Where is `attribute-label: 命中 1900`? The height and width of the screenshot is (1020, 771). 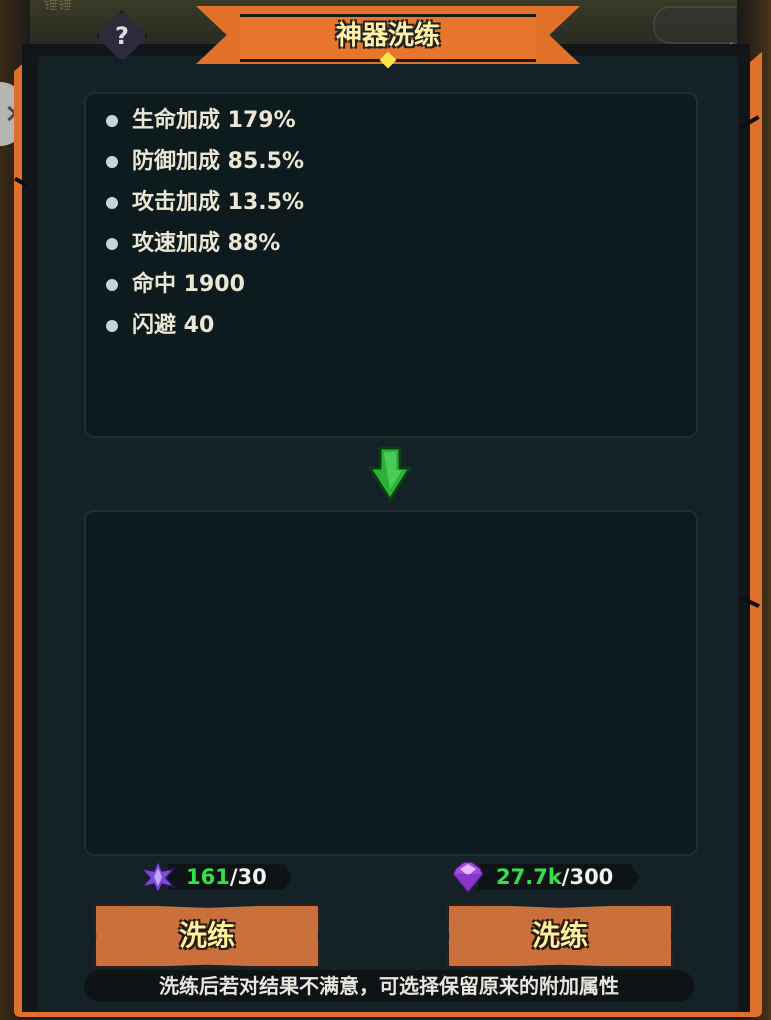 attribute-label: 命中 1900 is located at coordinates (188, 284).